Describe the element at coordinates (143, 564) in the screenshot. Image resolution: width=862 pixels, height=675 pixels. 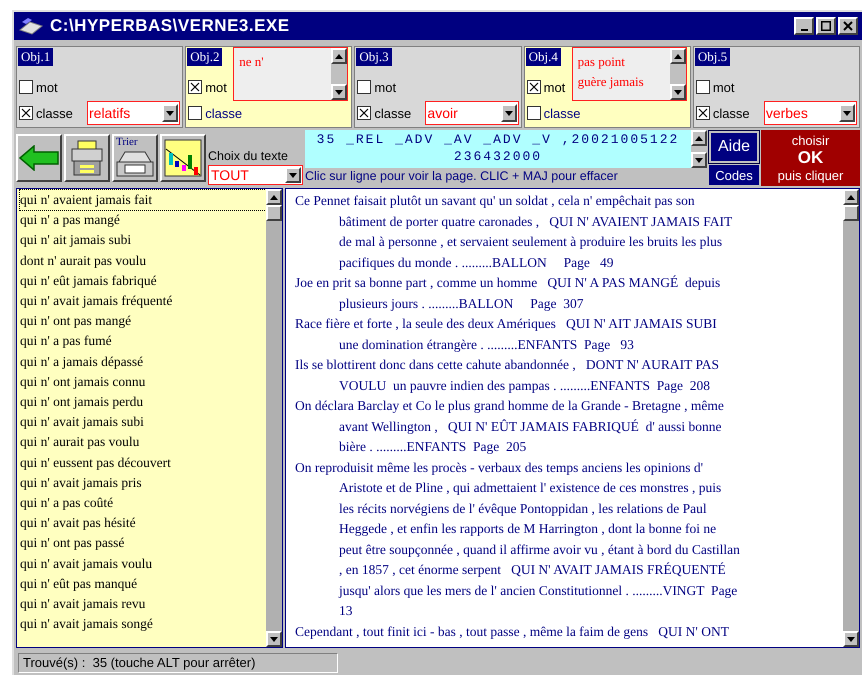
I see `result-item: qui n' avait jamais voulu` at that location.